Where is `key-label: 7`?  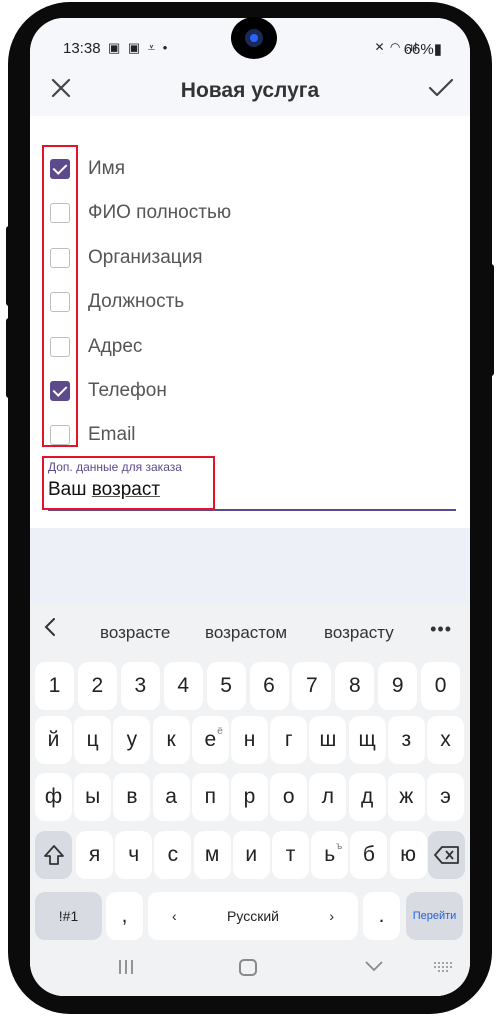
key-label: 7 is located at coordinates (312, 685).